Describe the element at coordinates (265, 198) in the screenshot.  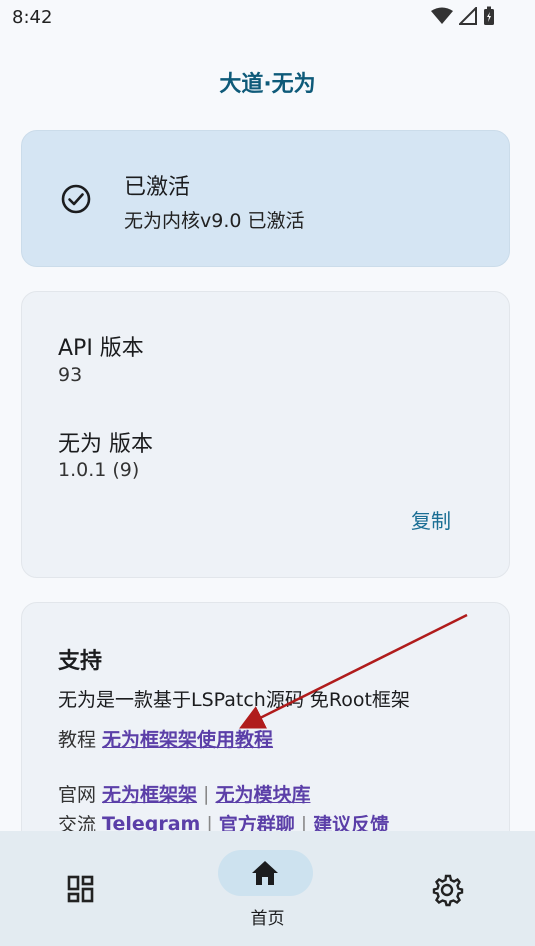
I see `status-card: 已激活 无为内核v9.0 已激活` at that location.